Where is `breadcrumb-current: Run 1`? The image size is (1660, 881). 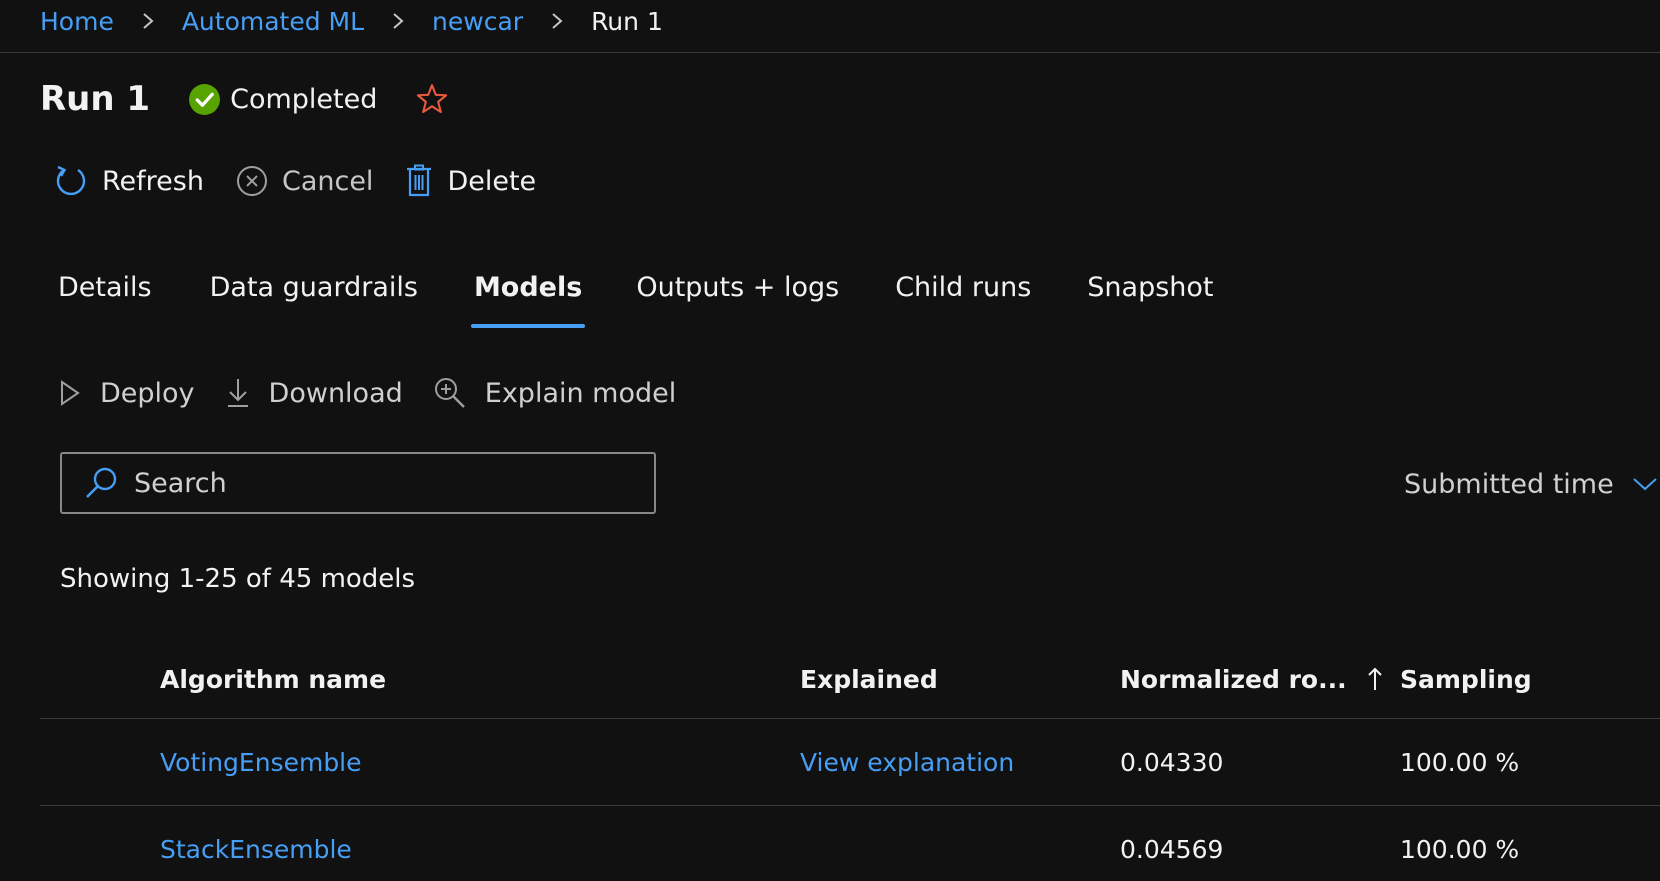 breadcrumb-current: Run 1 is located at coordinates (627, 21).